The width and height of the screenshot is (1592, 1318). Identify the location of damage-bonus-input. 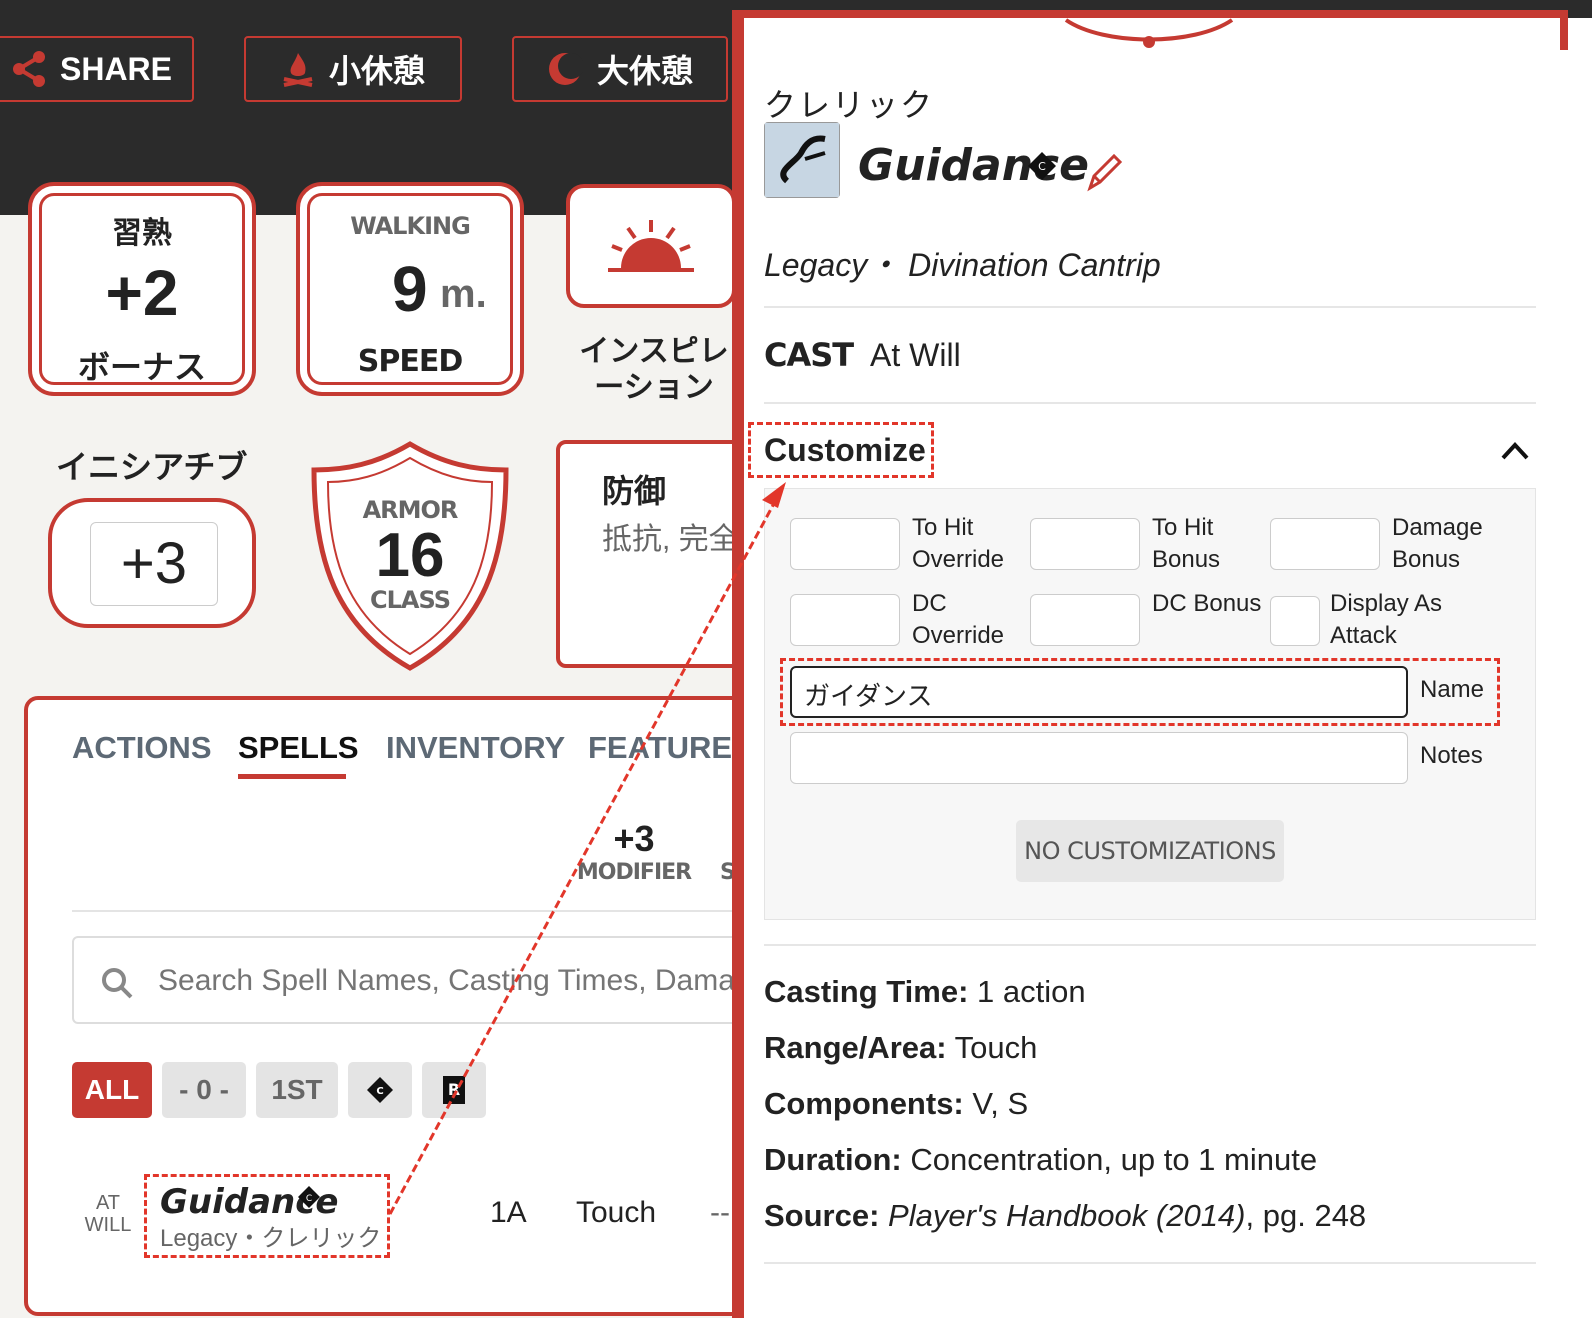
(1325, 544).